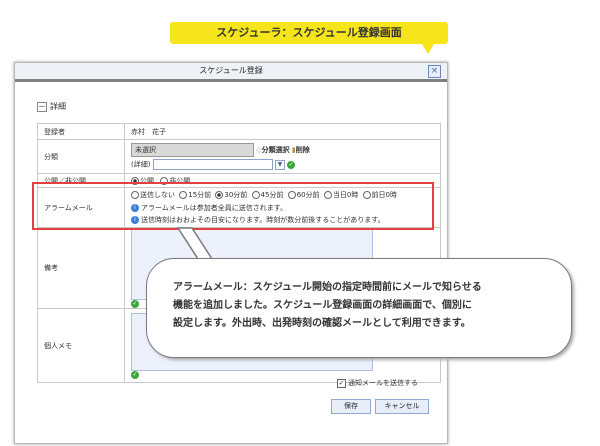 This screenshot has width=600, height=446. What do you see at coordinates (81, 131) in the screenshot?
I see `registrant-label: 登録者` at bounding box center [81, 131].